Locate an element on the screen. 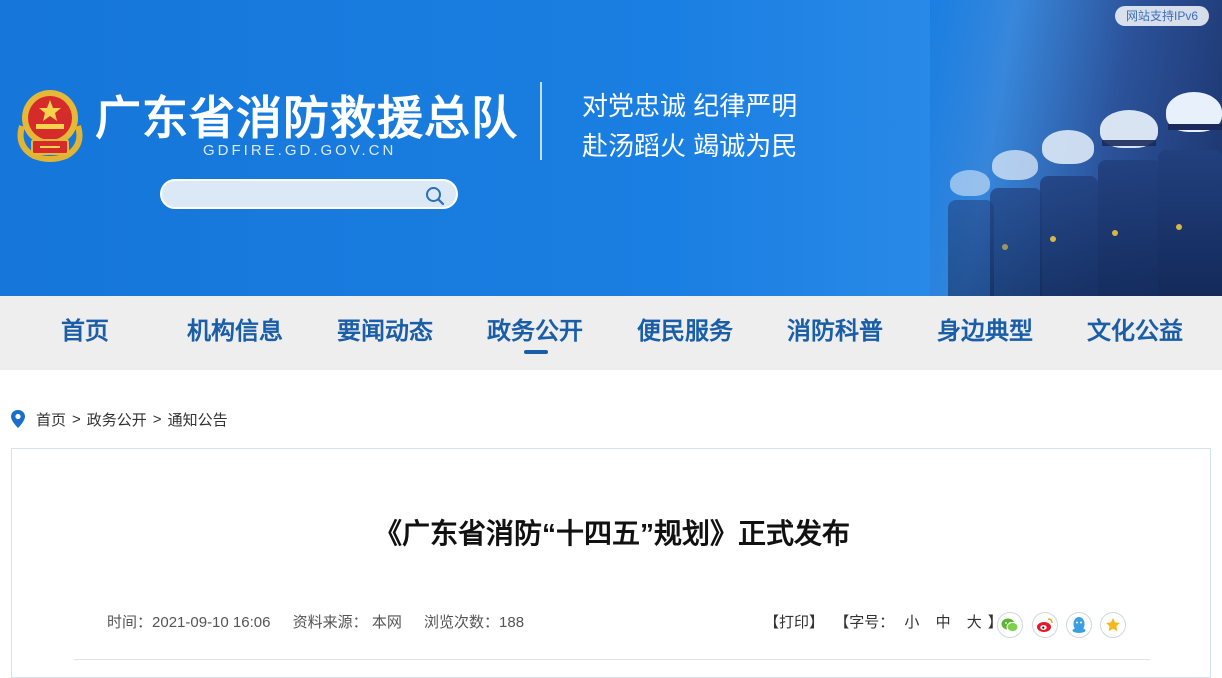  nav-item-services: 便民服务 is located at coordinates (685, 333).